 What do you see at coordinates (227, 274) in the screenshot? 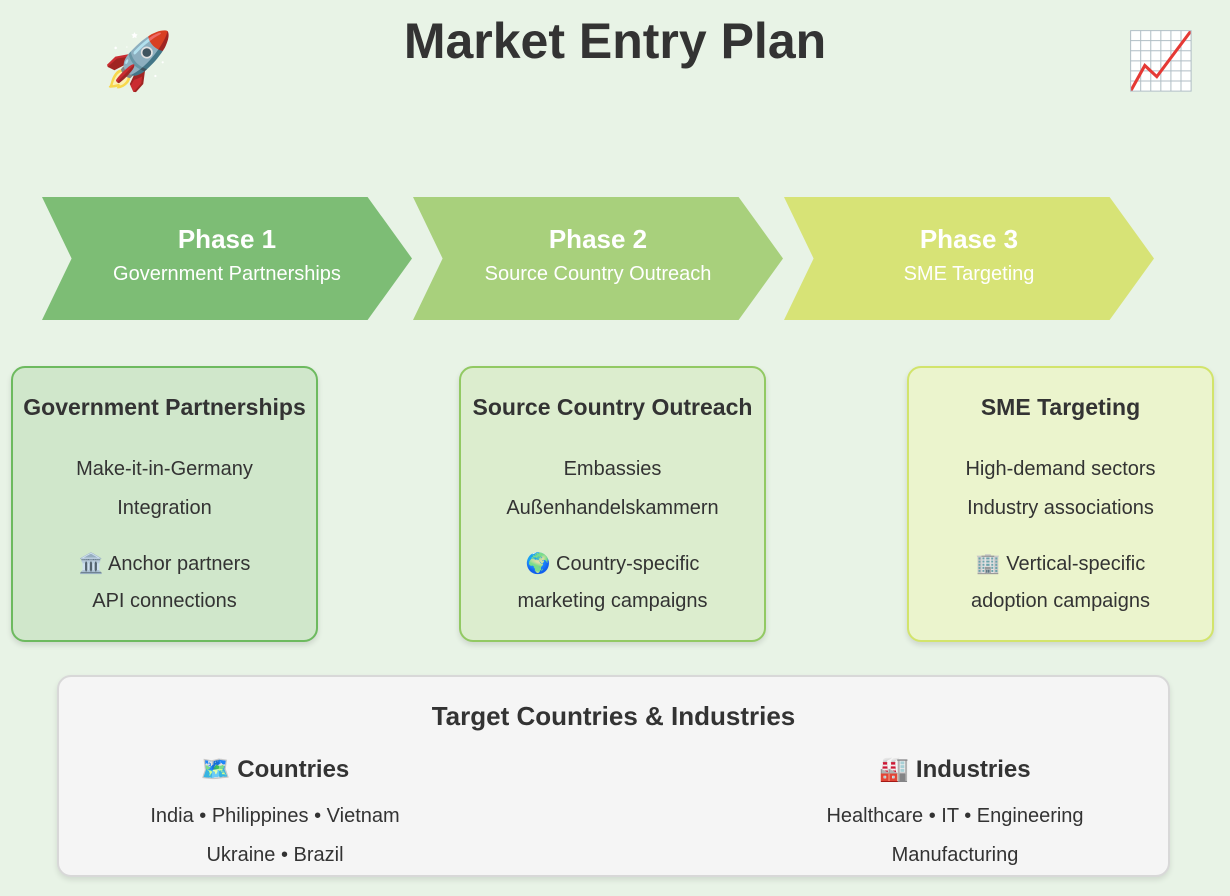
I see `phase-1-subtitle: Government Partnerships` at bounding box center [227, 274].